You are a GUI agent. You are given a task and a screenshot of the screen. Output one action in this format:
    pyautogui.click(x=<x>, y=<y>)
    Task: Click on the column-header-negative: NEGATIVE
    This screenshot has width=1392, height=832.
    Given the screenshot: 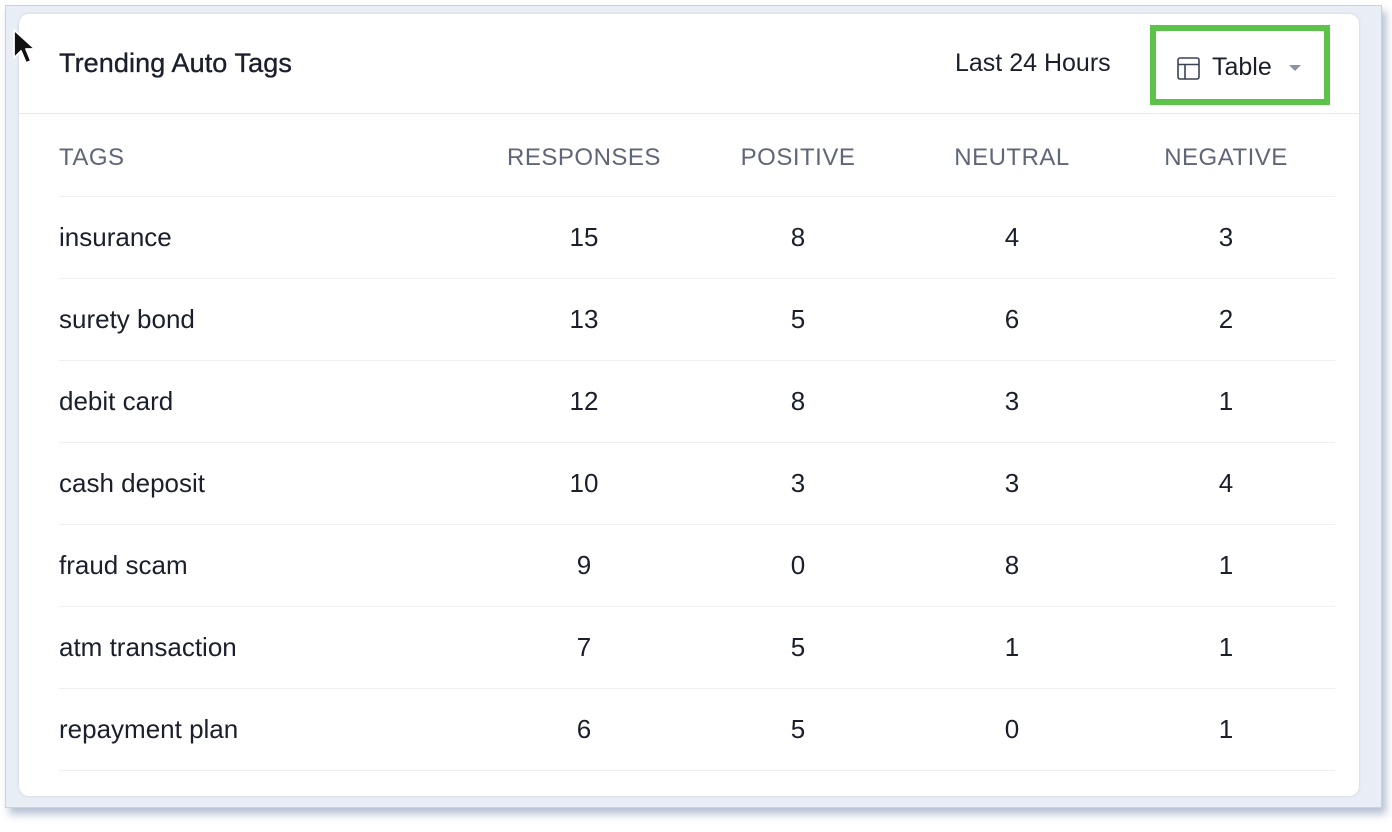 What is the action you would take?
    pyautogui.click(x=1226, y=155)
    